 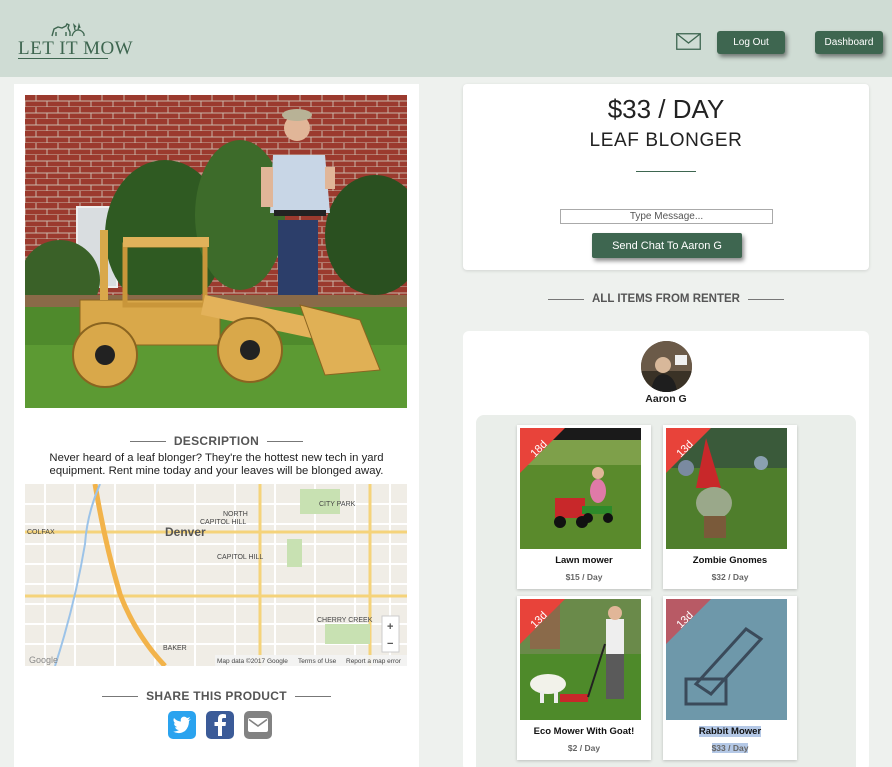 What do you see at coordinates (667, 245) in the screenshot?
I see `send-chat-button: Send Chat To Aaron G` at bounding box center [667, 245].